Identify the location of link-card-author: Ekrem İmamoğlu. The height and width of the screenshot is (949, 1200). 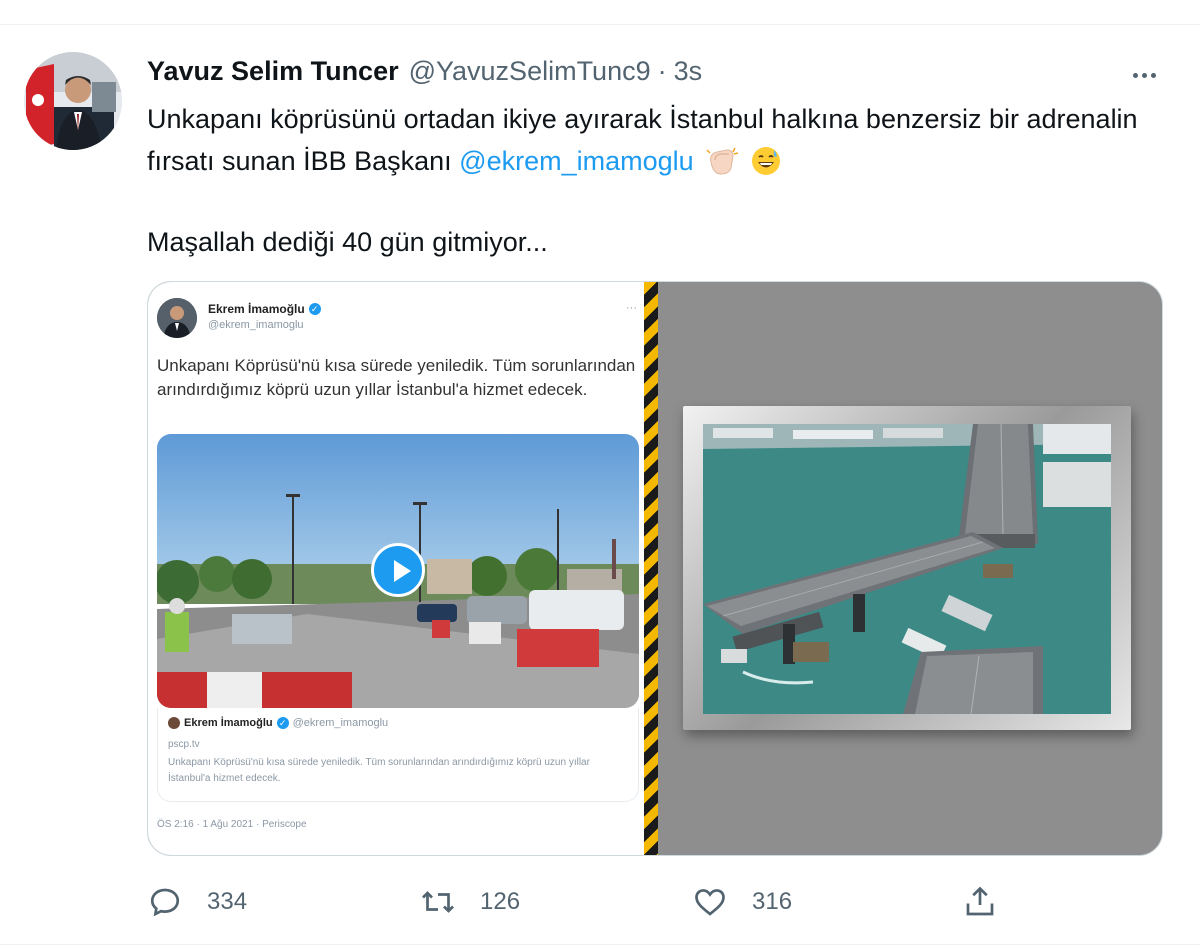
(228, 723).